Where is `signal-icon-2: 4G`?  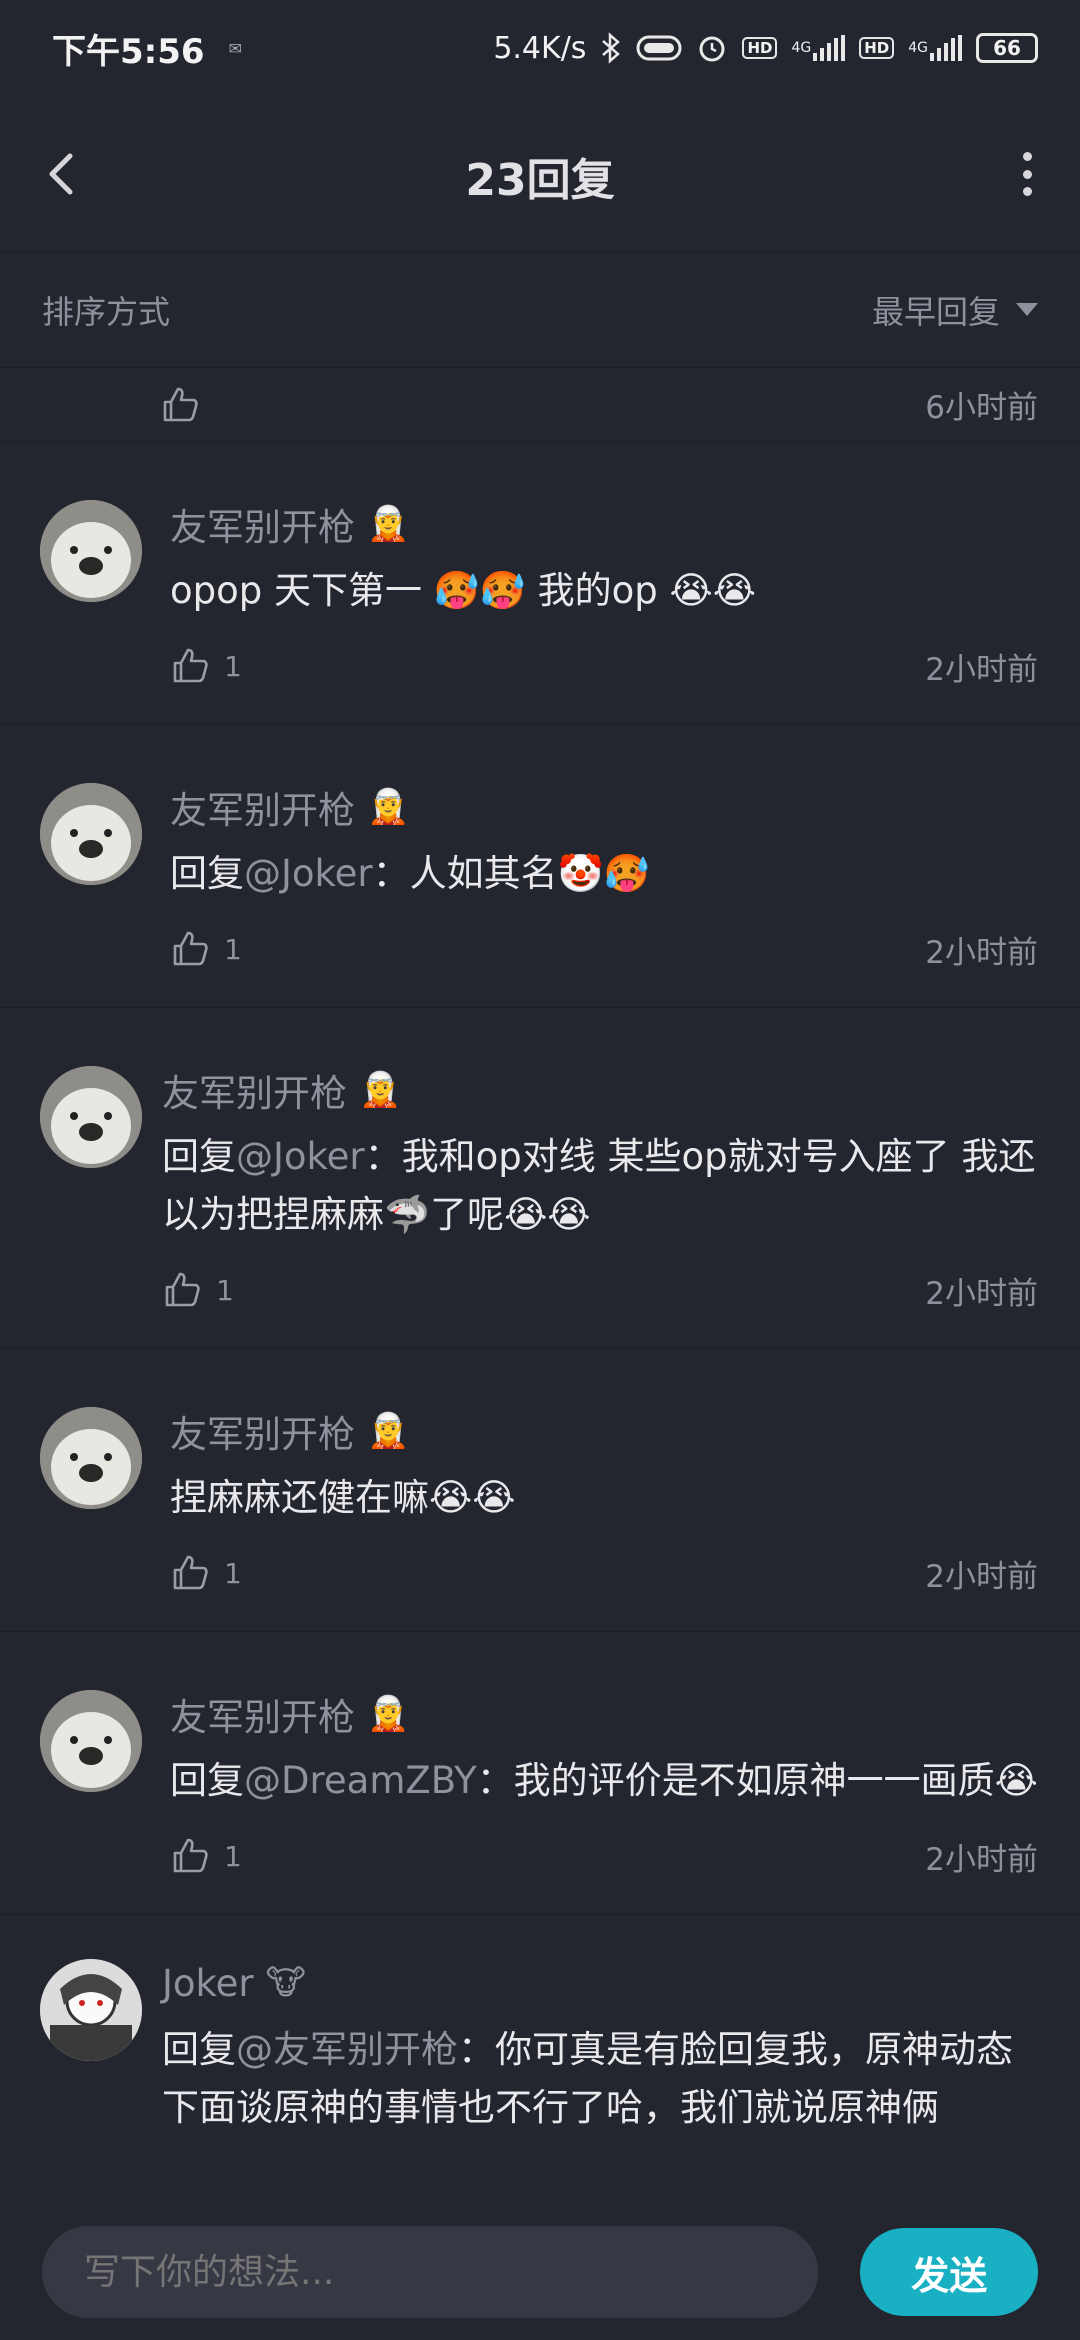
signal-icon-2: 4G is located at coordinates (935, 48).